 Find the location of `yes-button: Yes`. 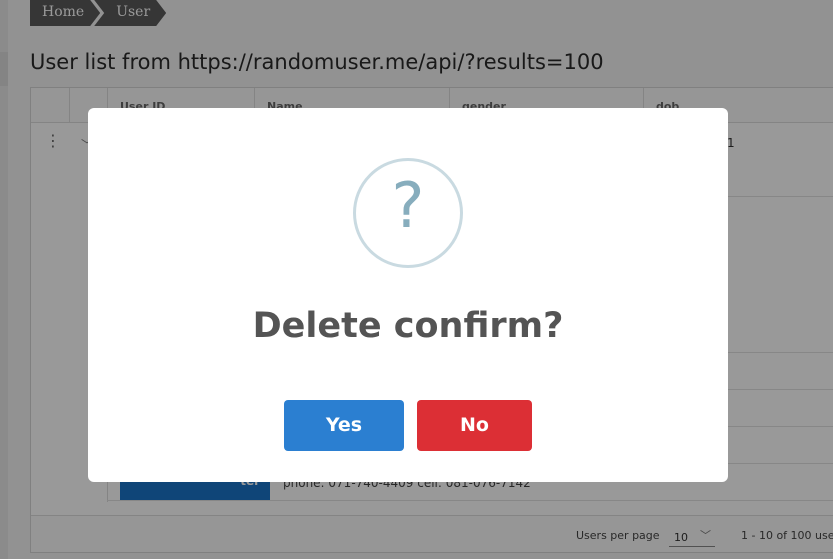

yes-button: Yes is located at coordinates (344, 425).